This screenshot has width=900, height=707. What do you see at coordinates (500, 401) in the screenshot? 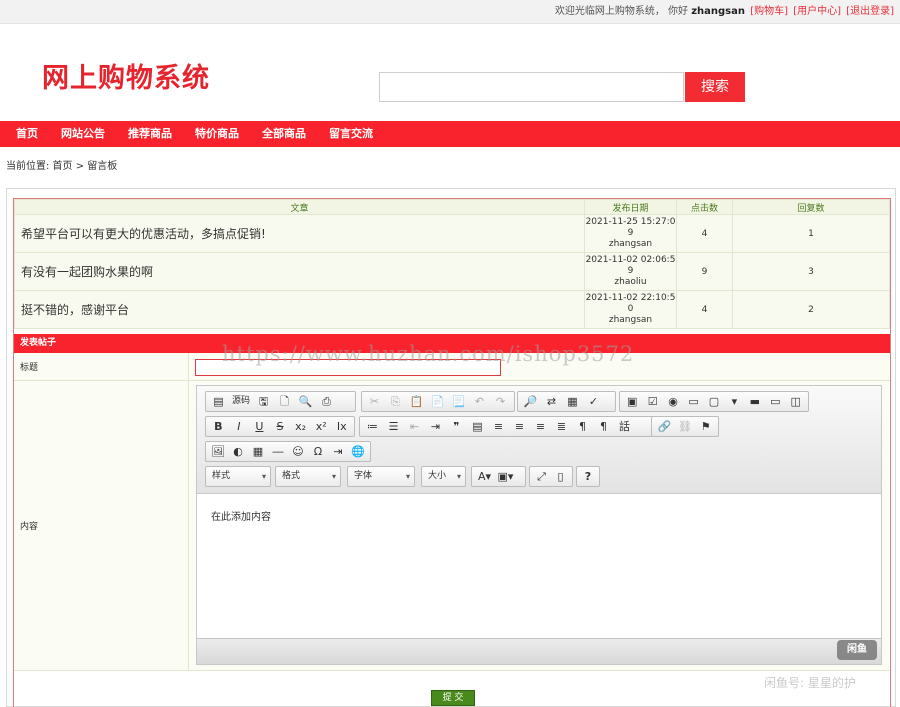
I see `redo-icon: ↷` at bounding box center [500, 401].